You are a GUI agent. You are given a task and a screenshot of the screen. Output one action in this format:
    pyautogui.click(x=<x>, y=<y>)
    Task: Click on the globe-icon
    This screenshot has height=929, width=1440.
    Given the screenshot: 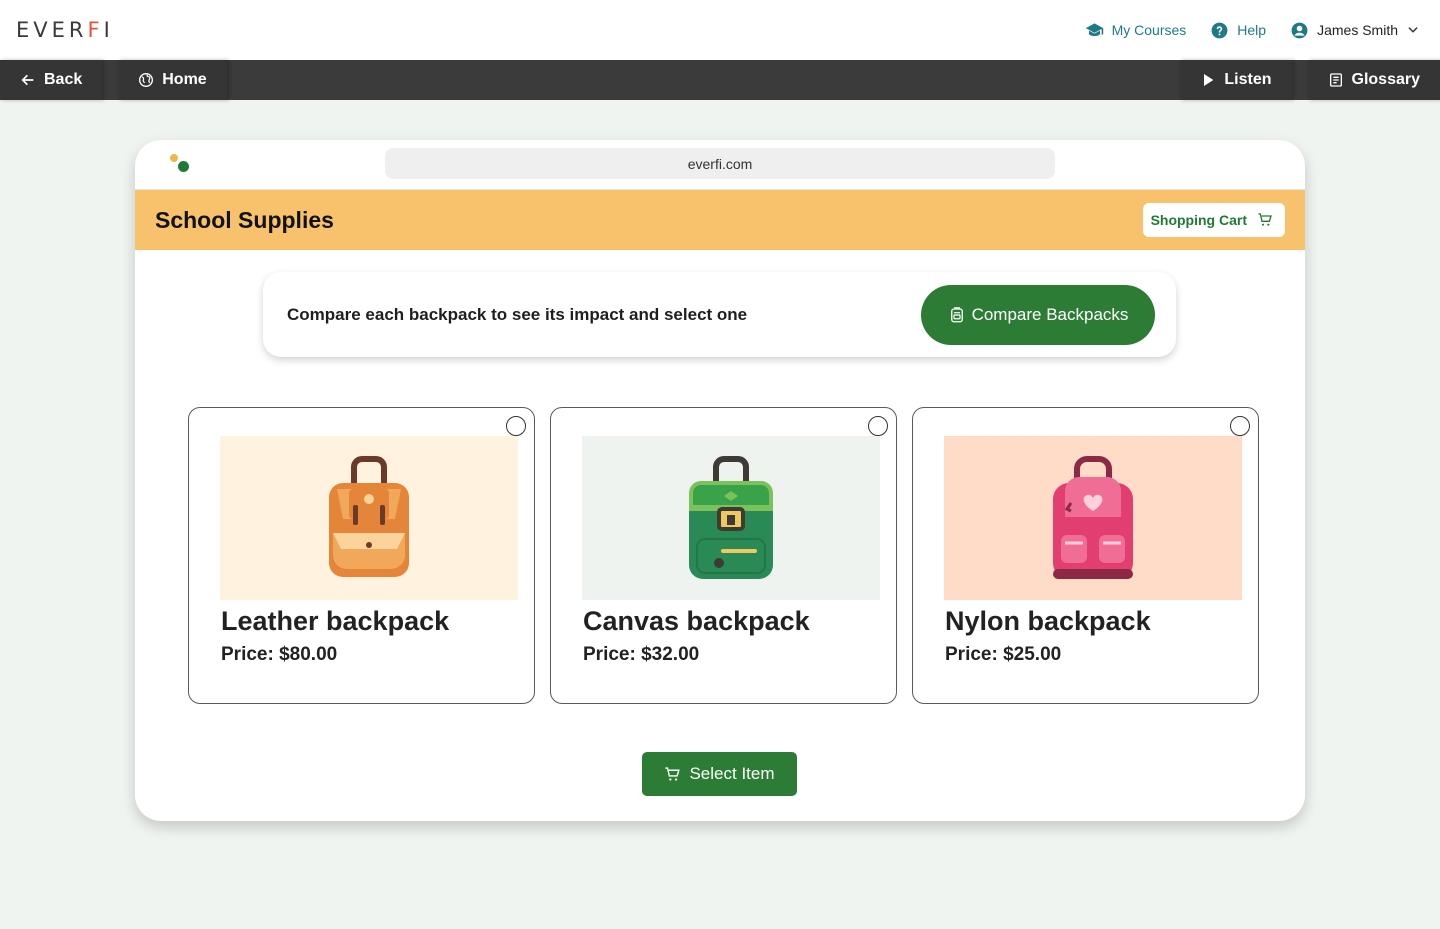 What is the action you would take?
    pyautogui.click(x=146, y=80)
    